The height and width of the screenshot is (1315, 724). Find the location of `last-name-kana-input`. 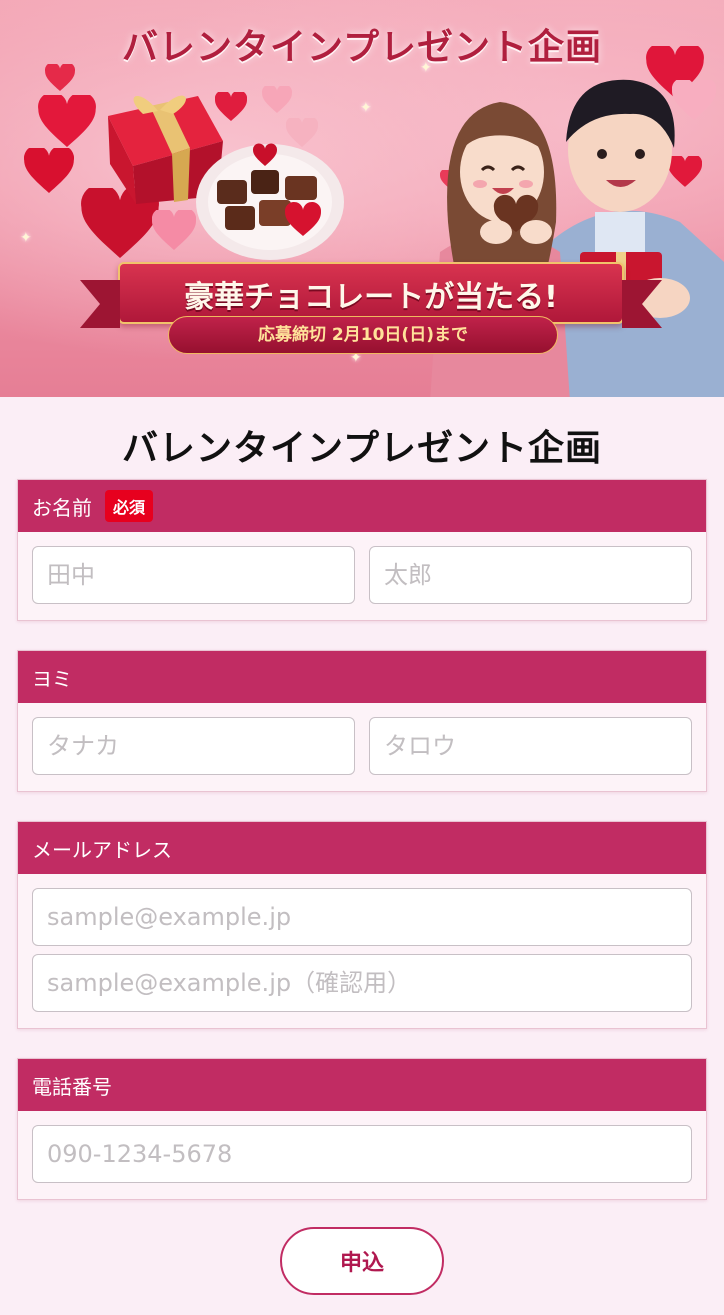

last-name-kana-input is located at coordinates (193, 746).